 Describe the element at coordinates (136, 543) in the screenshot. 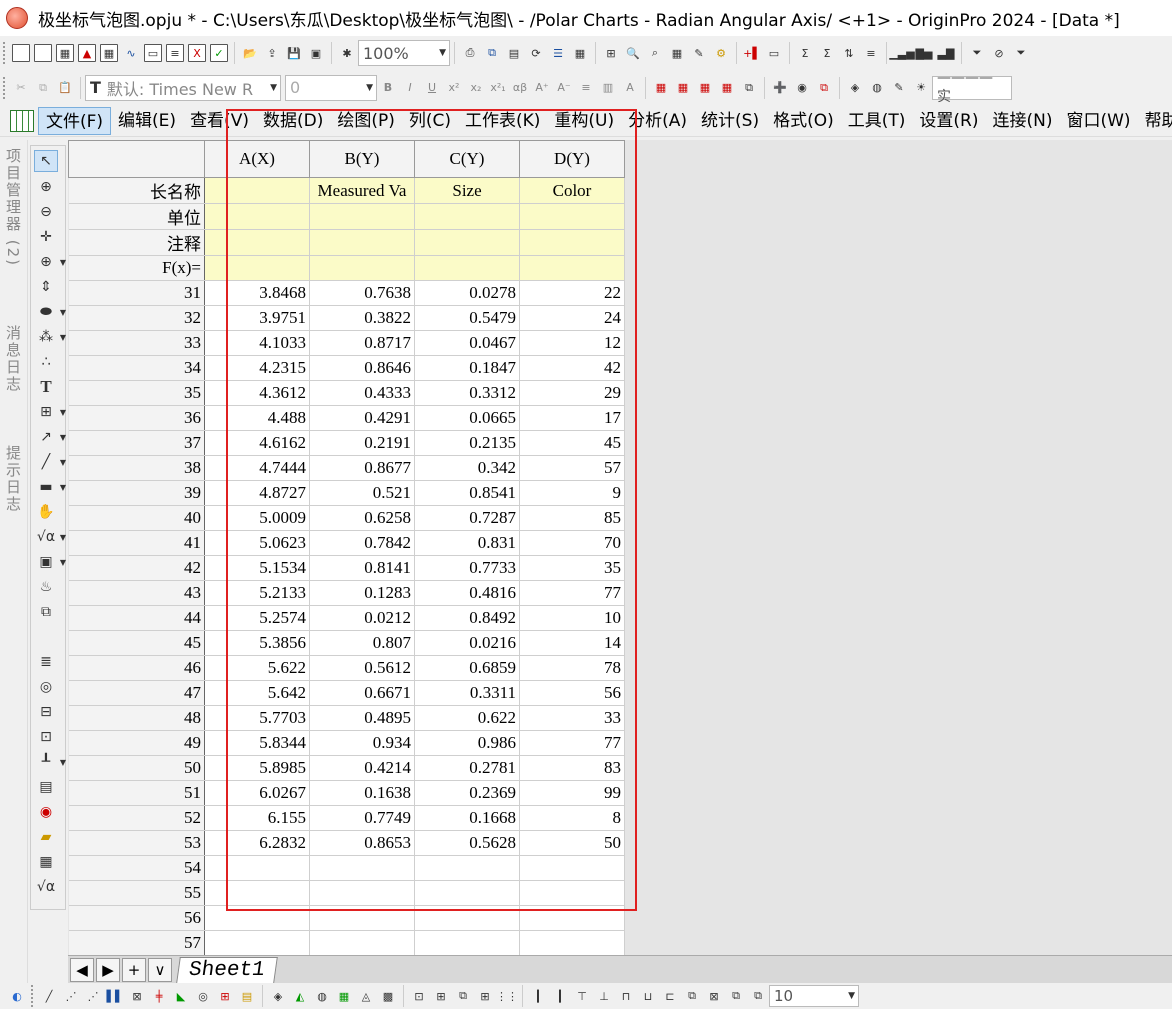

I see `row-number: 41` at that location.